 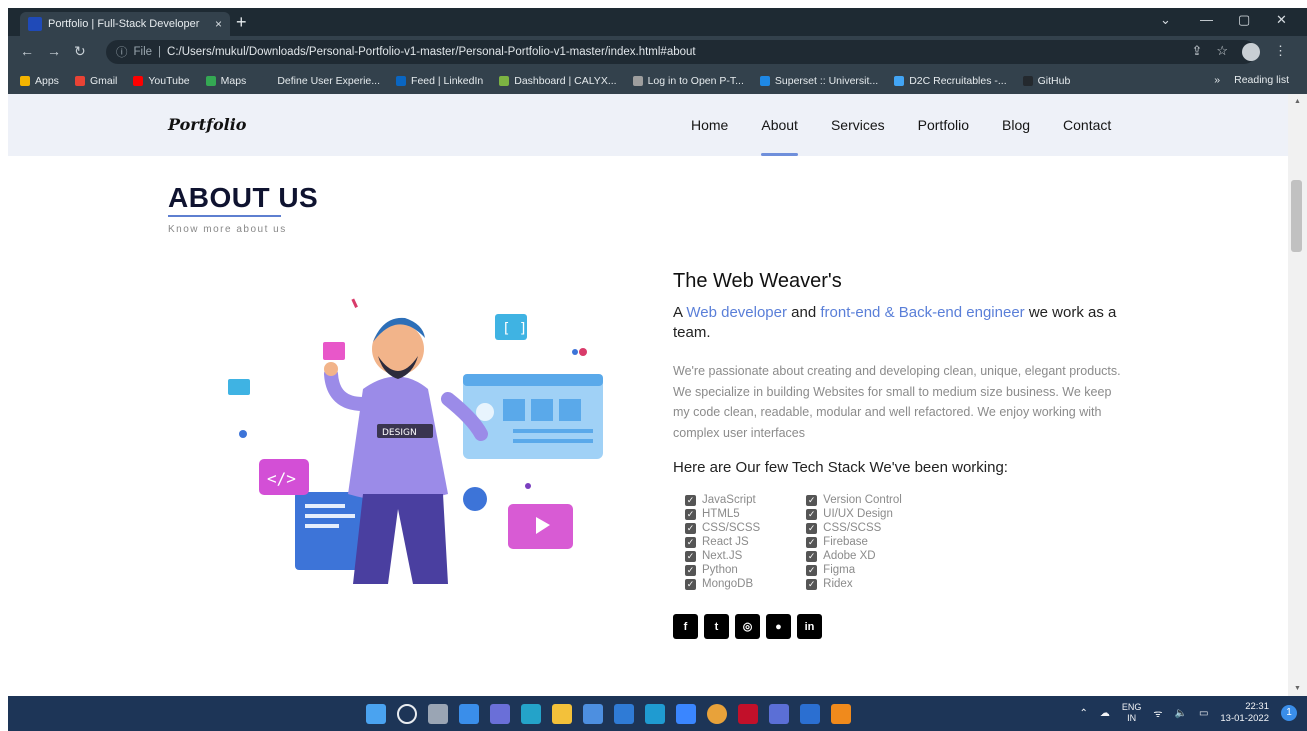 What do you see at coordinates (1105, 713) in the screenshot?
I see `cloud-icon: ☁` at bounding box center [1105, 713].